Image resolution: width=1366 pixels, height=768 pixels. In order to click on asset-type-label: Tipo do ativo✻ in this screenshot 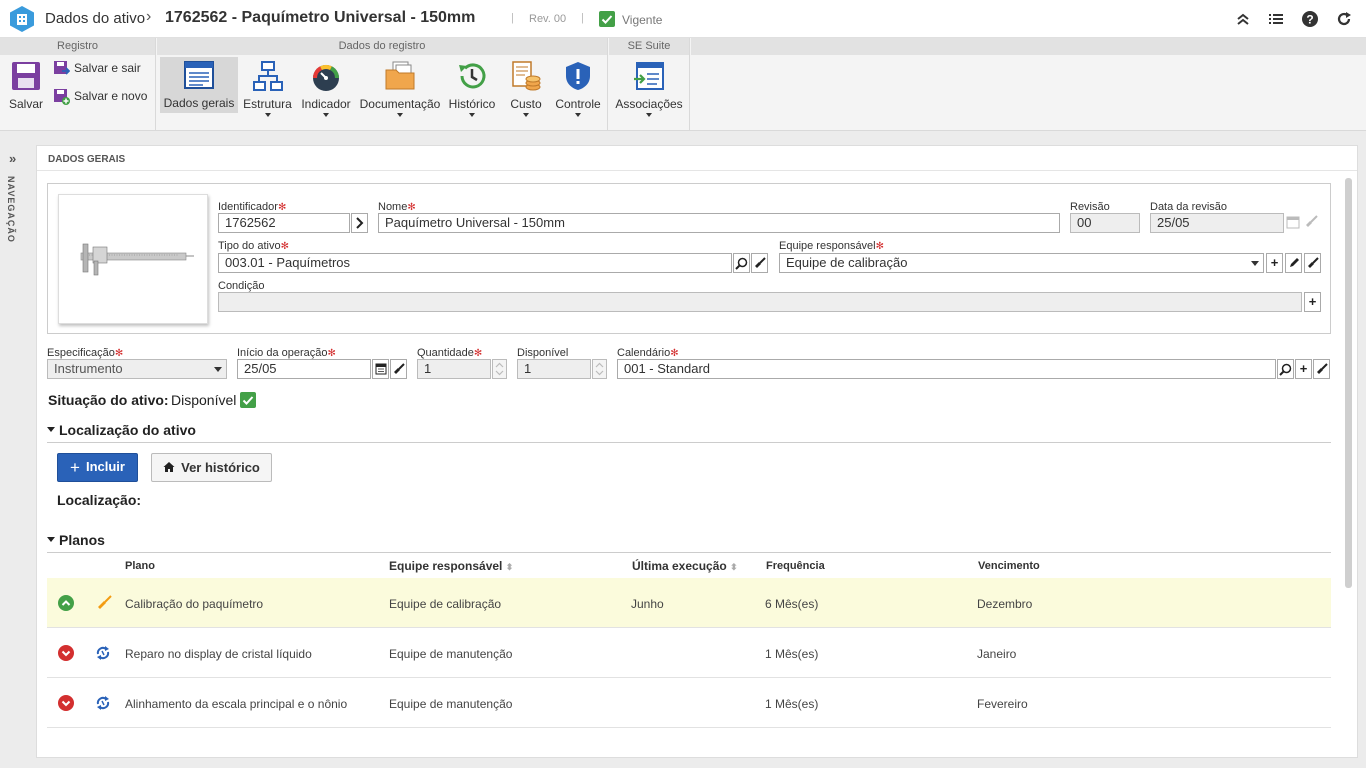, I will do `click(253, 246)`.